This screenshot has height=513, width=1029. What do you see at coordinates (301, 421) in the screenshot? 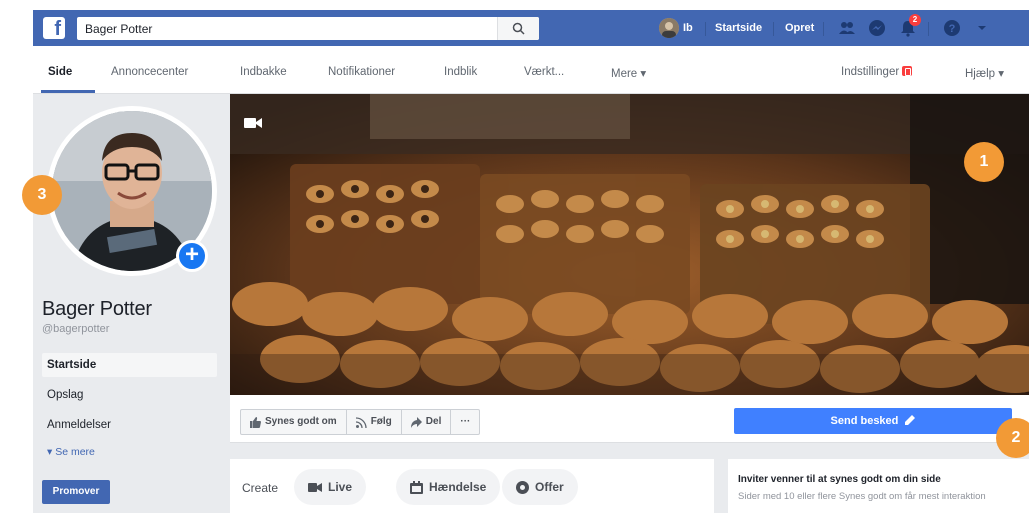
I see `like-label: Synes godt om` at bounding box center [301, 421].